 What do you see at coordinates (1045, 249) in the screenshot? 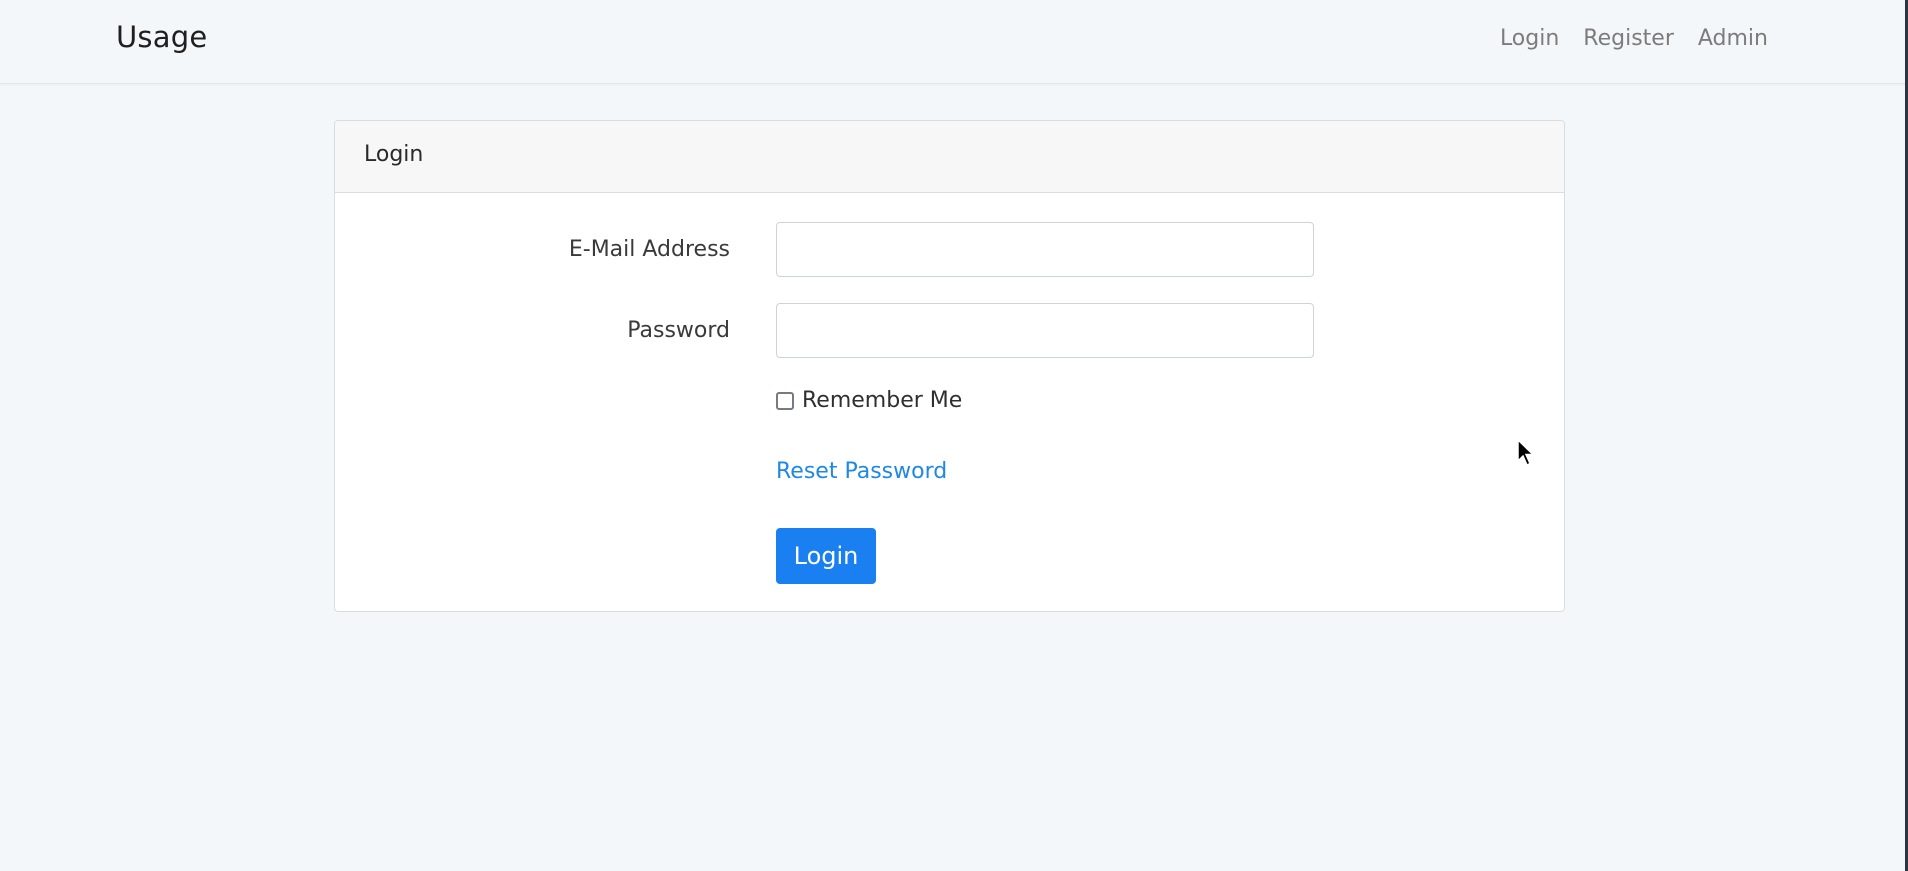
I see `email-input` at bounding box center [1045, 249].